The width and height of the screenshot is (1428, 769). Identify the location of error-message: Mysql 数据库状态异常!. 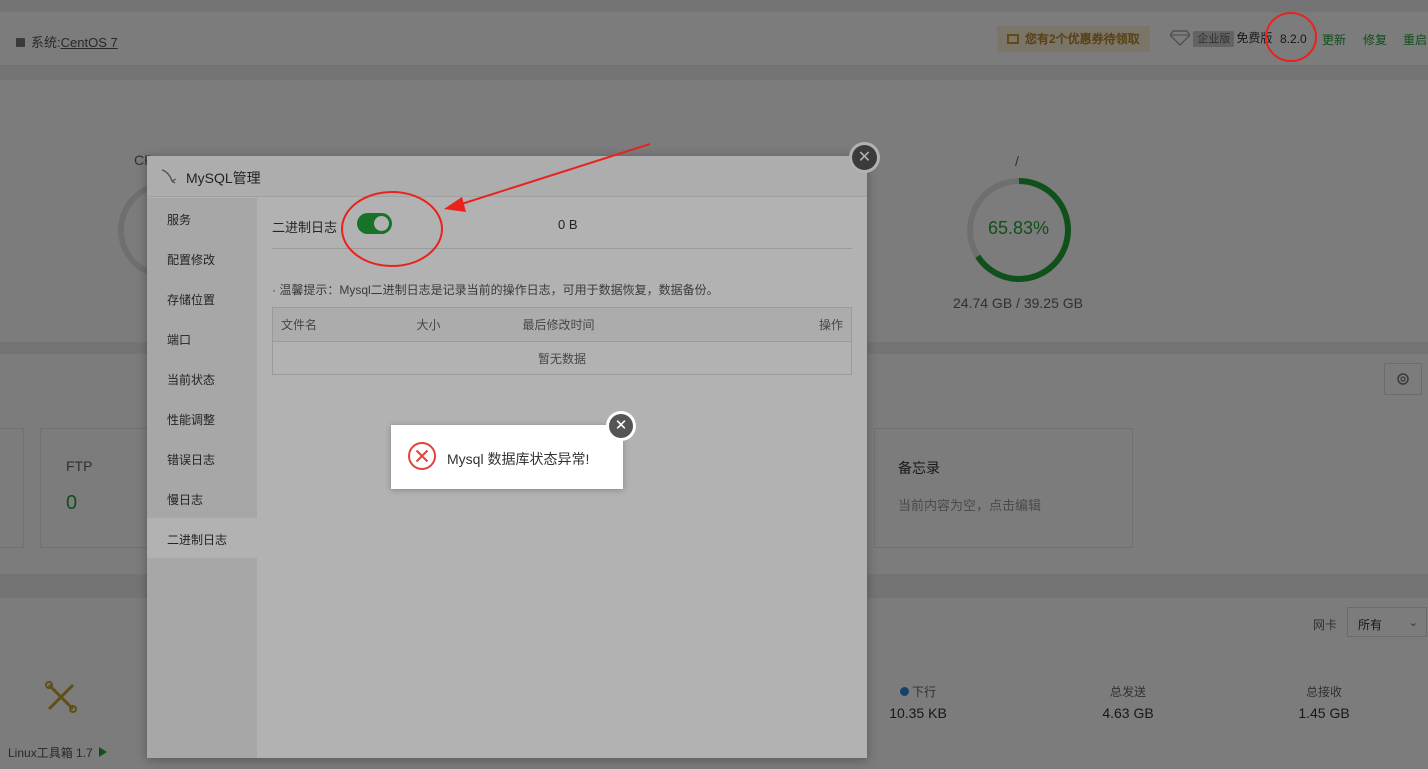
(518, 459).